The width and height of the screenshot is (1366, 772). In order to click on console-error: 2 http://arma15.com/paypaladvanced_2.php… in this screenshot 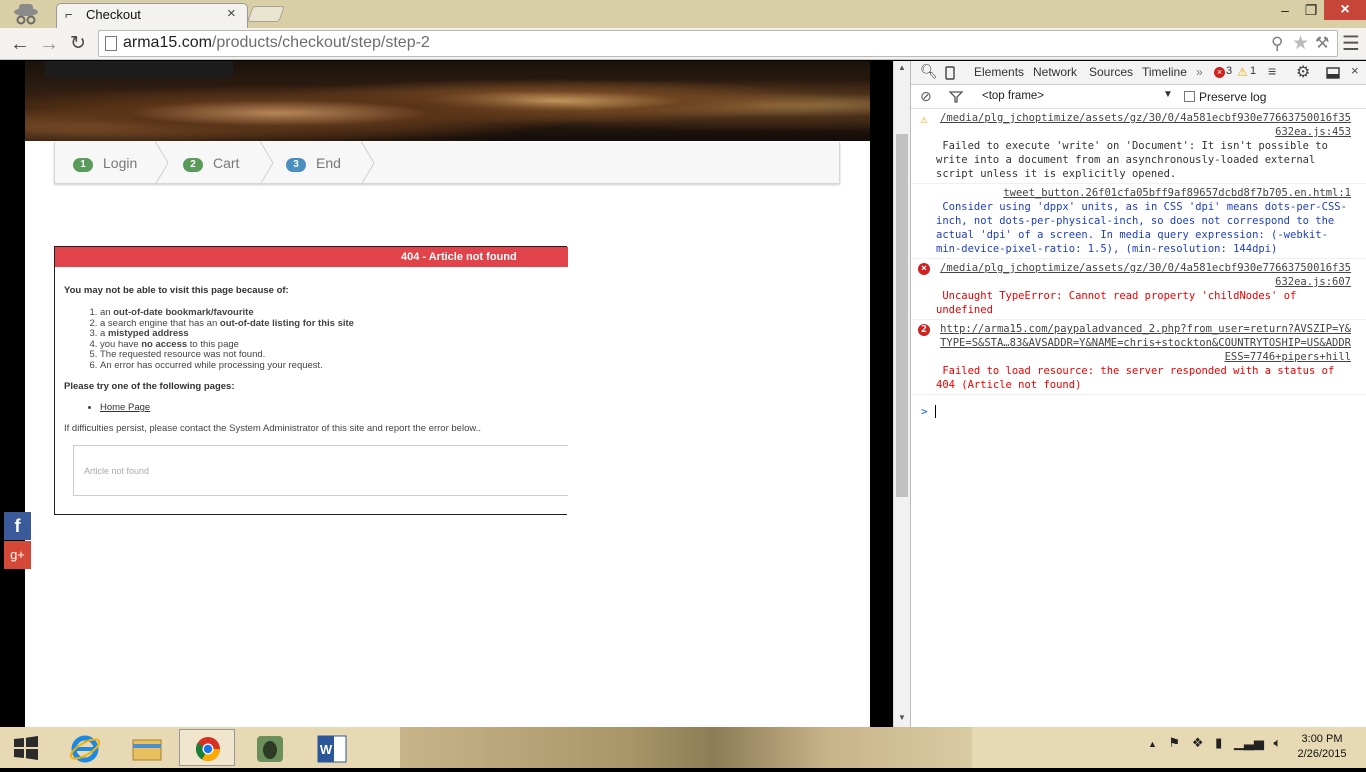, I will do `click(1138, 357)`.